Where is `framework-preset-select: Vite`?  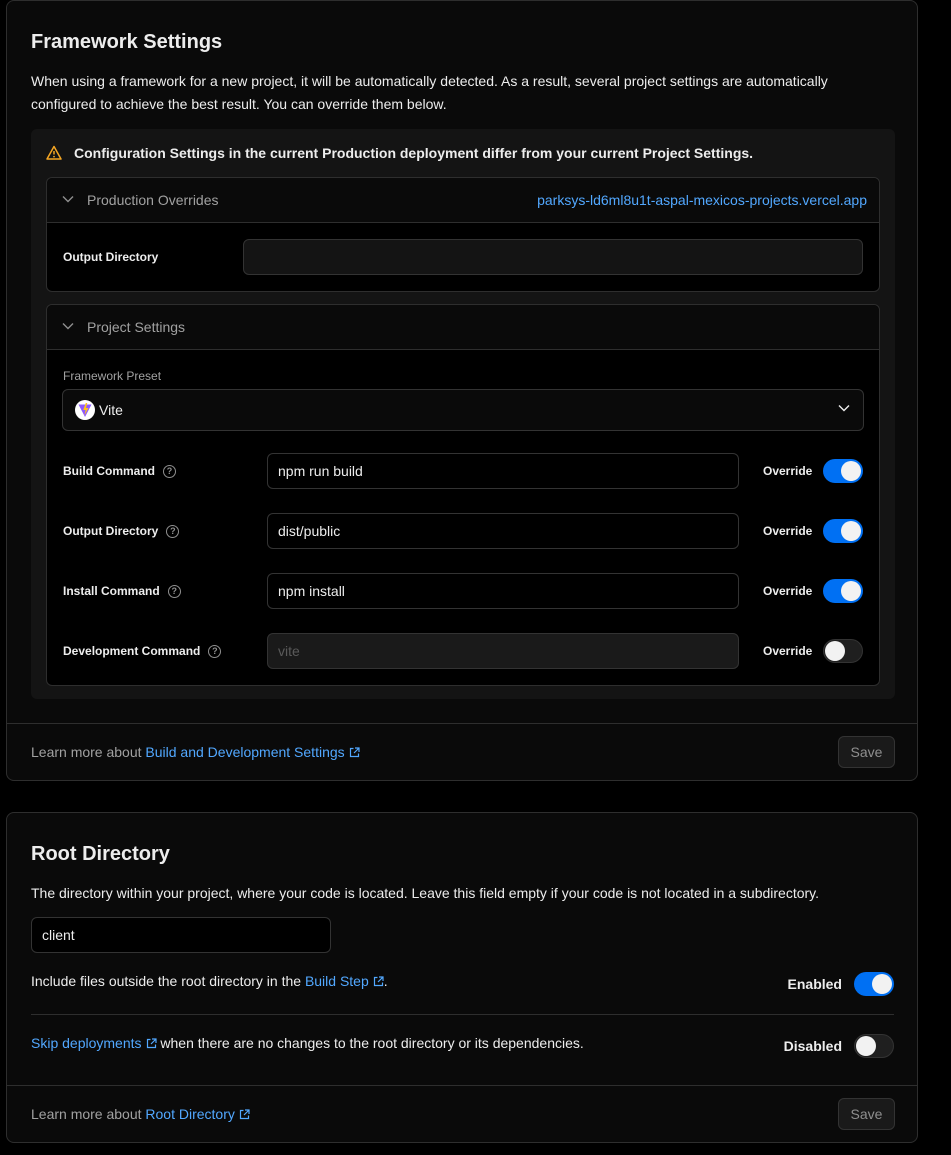
framework-preset-select: Vite is located at coordinates (463, 410).